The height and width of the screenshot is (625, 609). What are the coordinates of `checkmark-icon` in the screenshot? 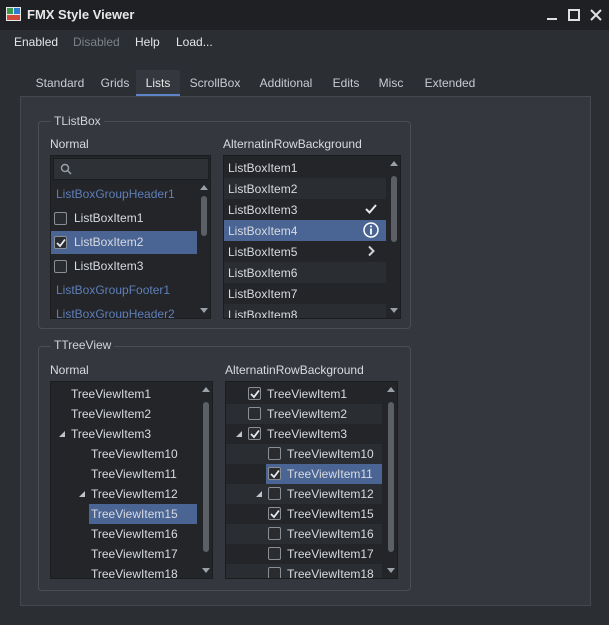 It's located at (371, 209).